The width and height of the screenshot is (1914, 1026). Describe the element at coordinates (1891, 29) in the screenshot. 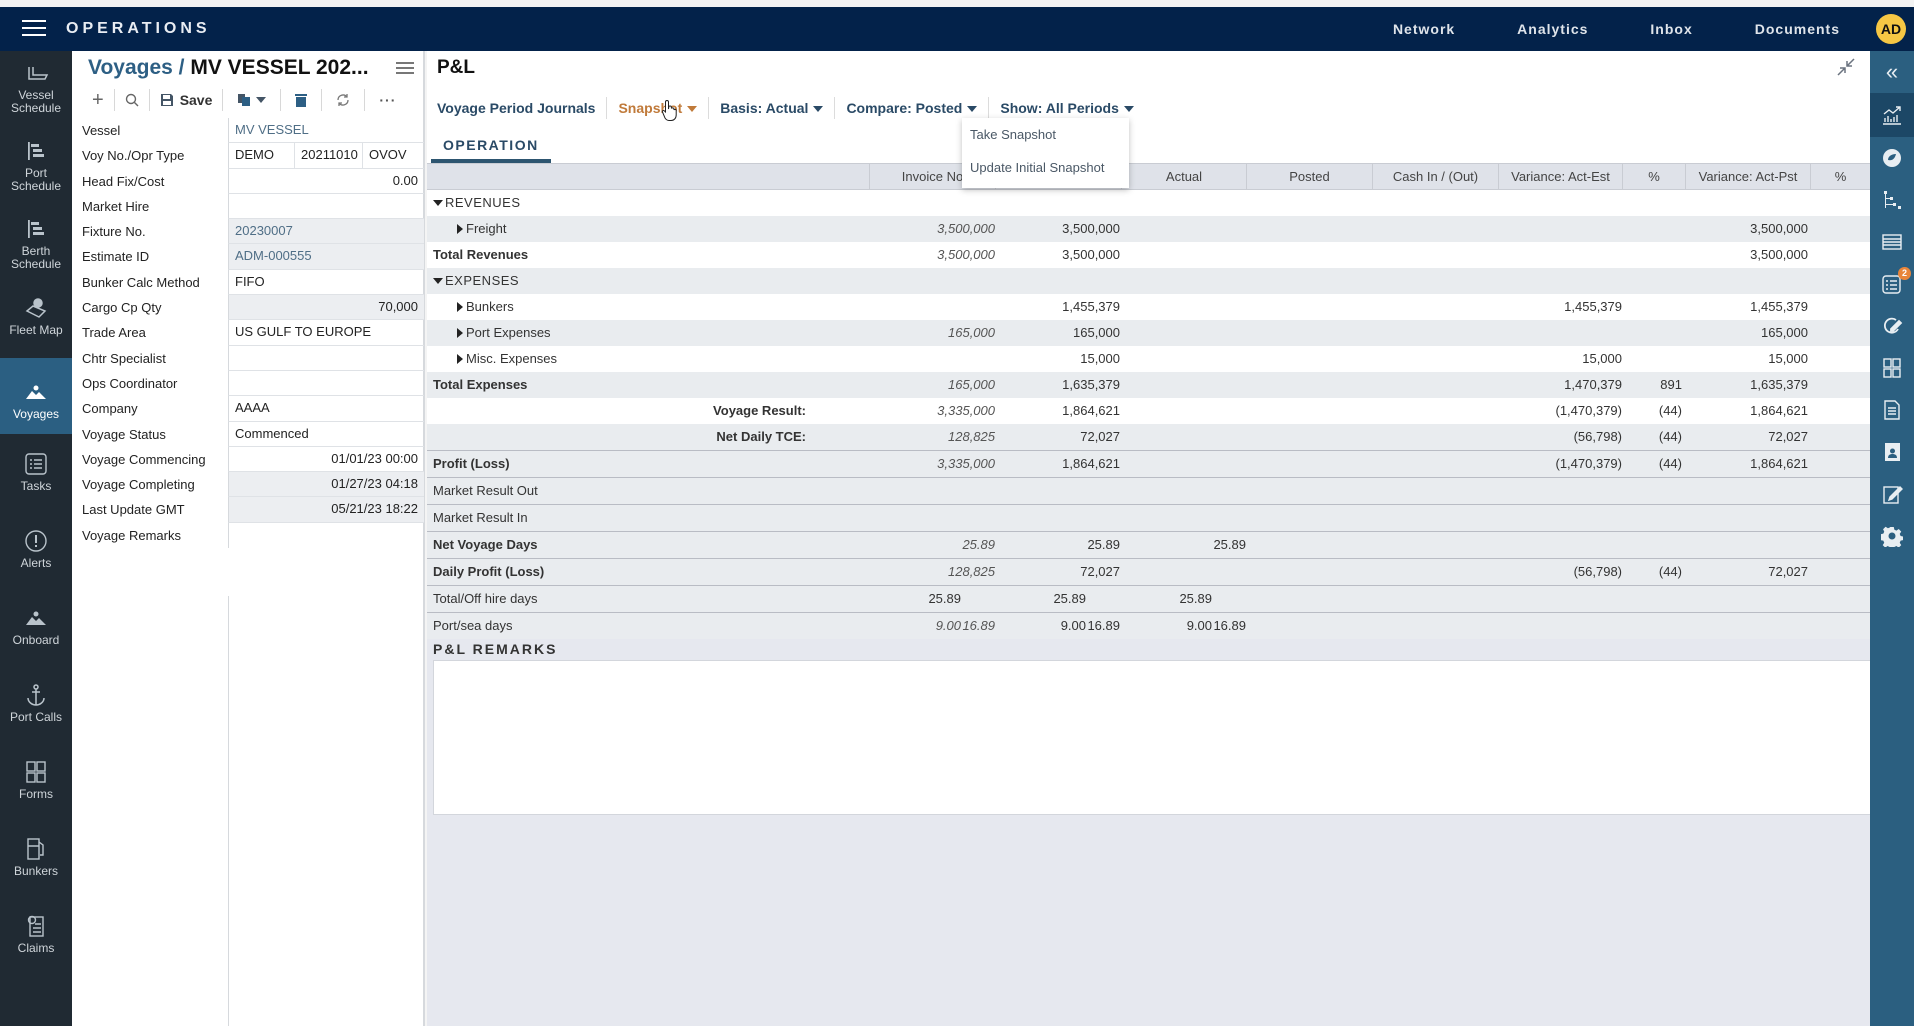

I see `user-avatar: AD` at that location.